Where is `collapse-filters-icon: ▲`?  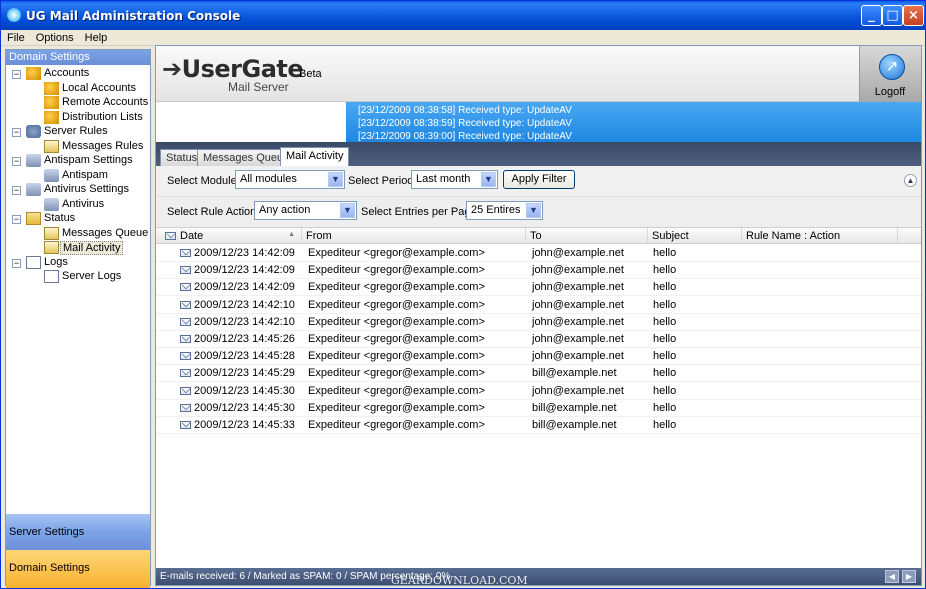 collapse-filters-icon: ▲ is located at coordinates (910, 180).